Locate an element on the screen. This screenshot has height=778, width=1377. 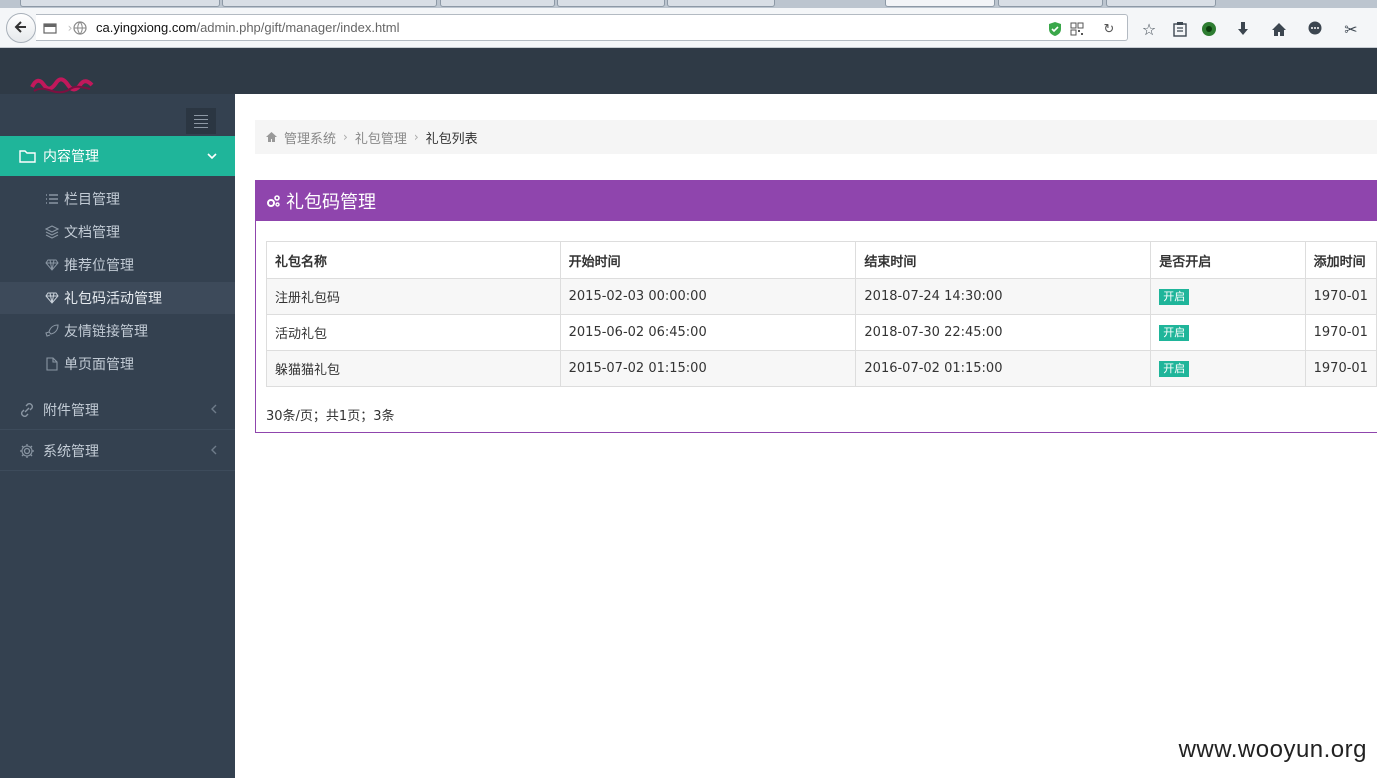
sidebar-group-label: 内容管理 is located at coordinates (71, 157).